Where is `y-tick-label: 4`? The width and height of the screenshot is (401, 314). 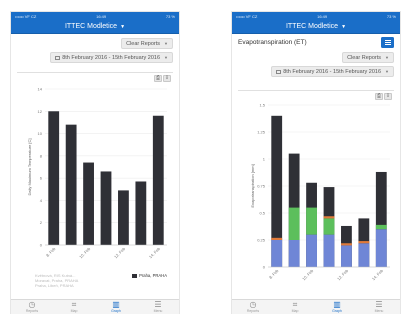 y-tick-label: 4 is located at coordinates (41, 200).